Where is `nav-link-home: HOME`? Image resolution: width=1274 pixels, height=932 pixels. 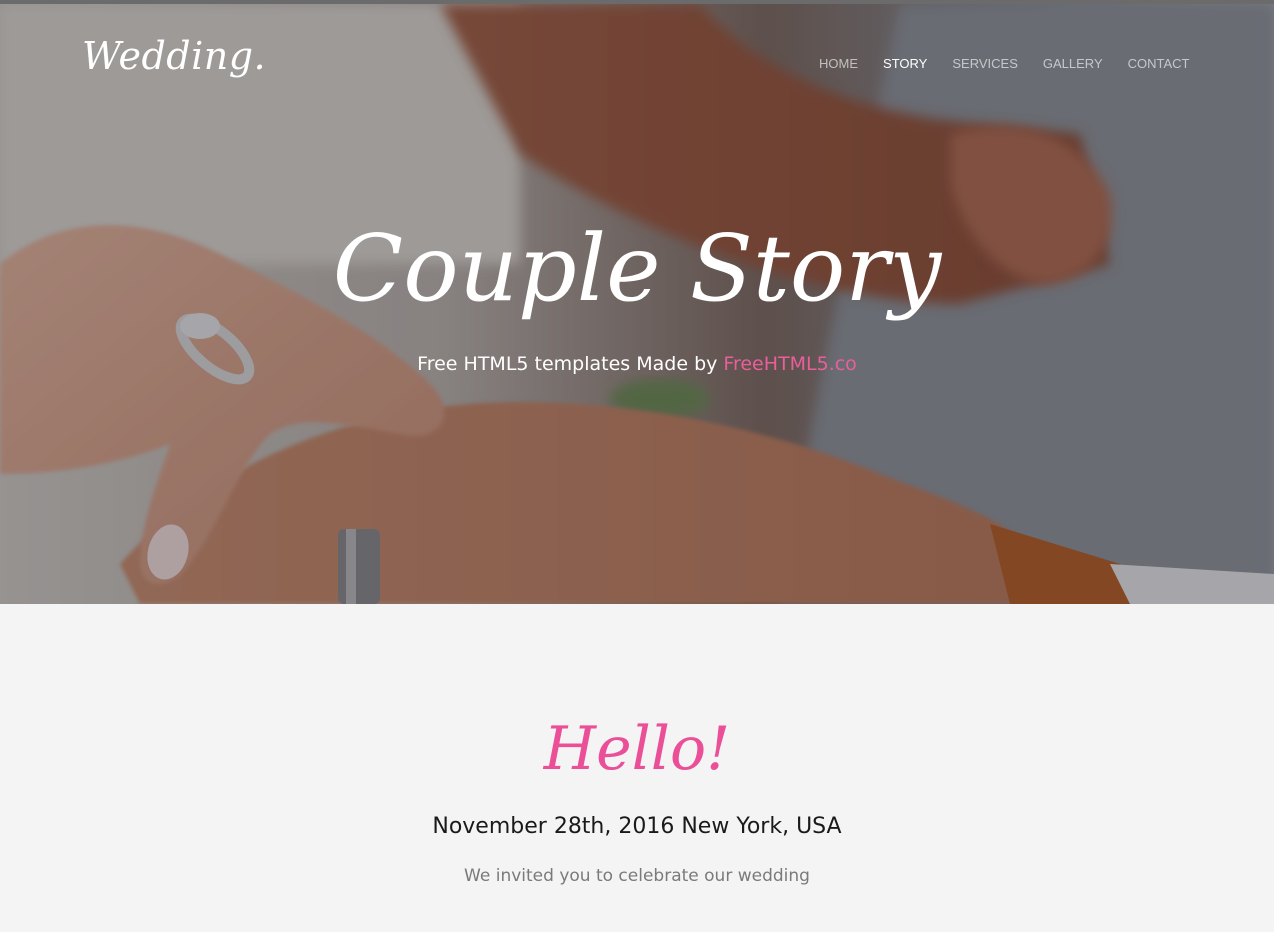
nav-link-home: HOME is located at coordinates (839, 64).